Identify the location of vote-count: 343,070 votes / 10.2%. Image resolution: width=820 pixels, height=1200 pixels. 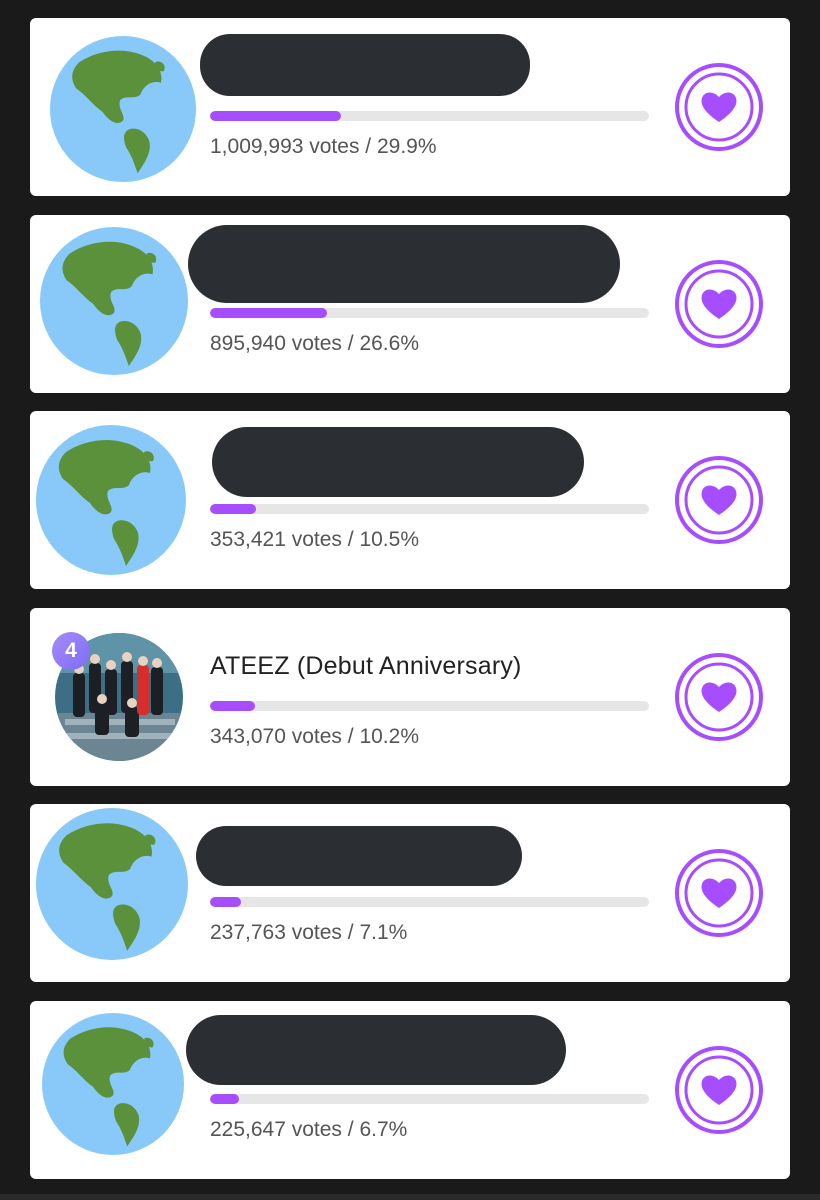
(314, 736).